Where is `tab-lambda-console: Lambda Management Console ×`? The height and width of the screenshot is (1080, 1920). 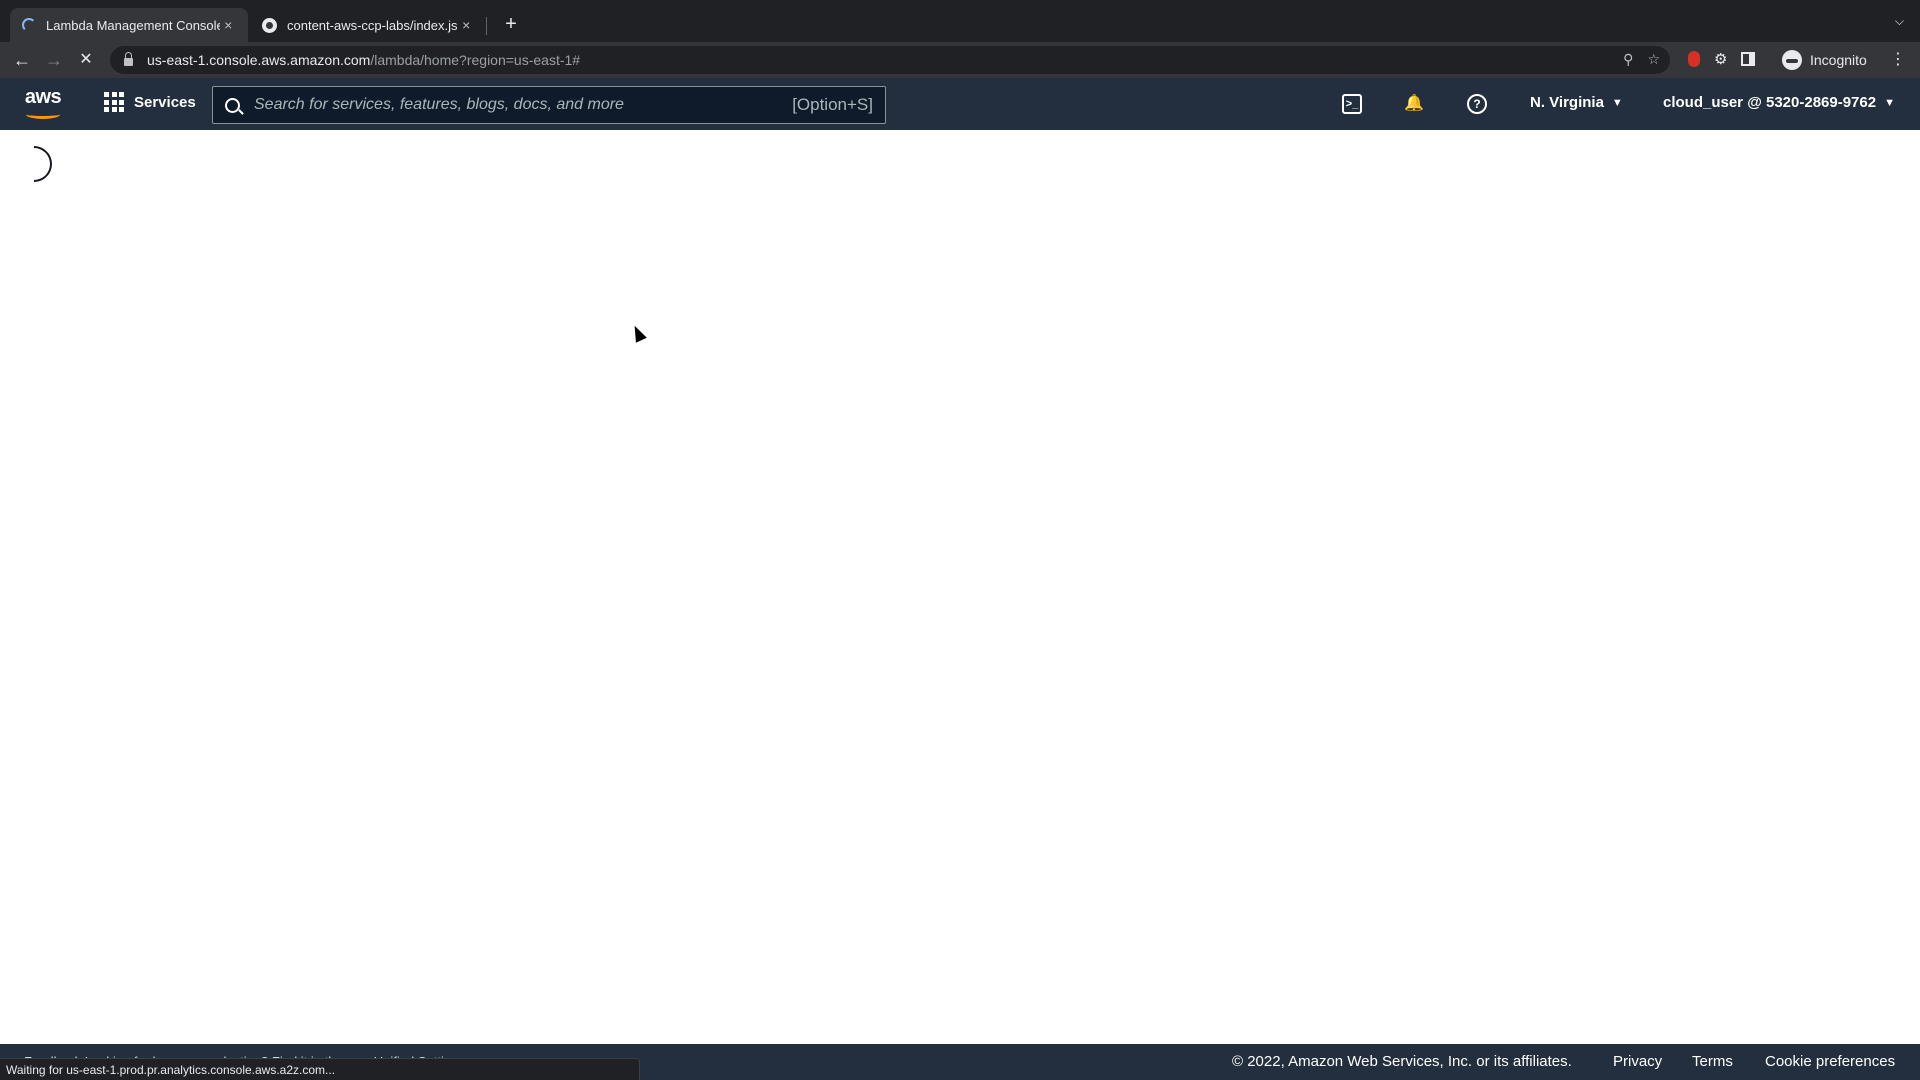 tab-lambda-console: Lambda Management Console × is located at coordinates (129, 25).